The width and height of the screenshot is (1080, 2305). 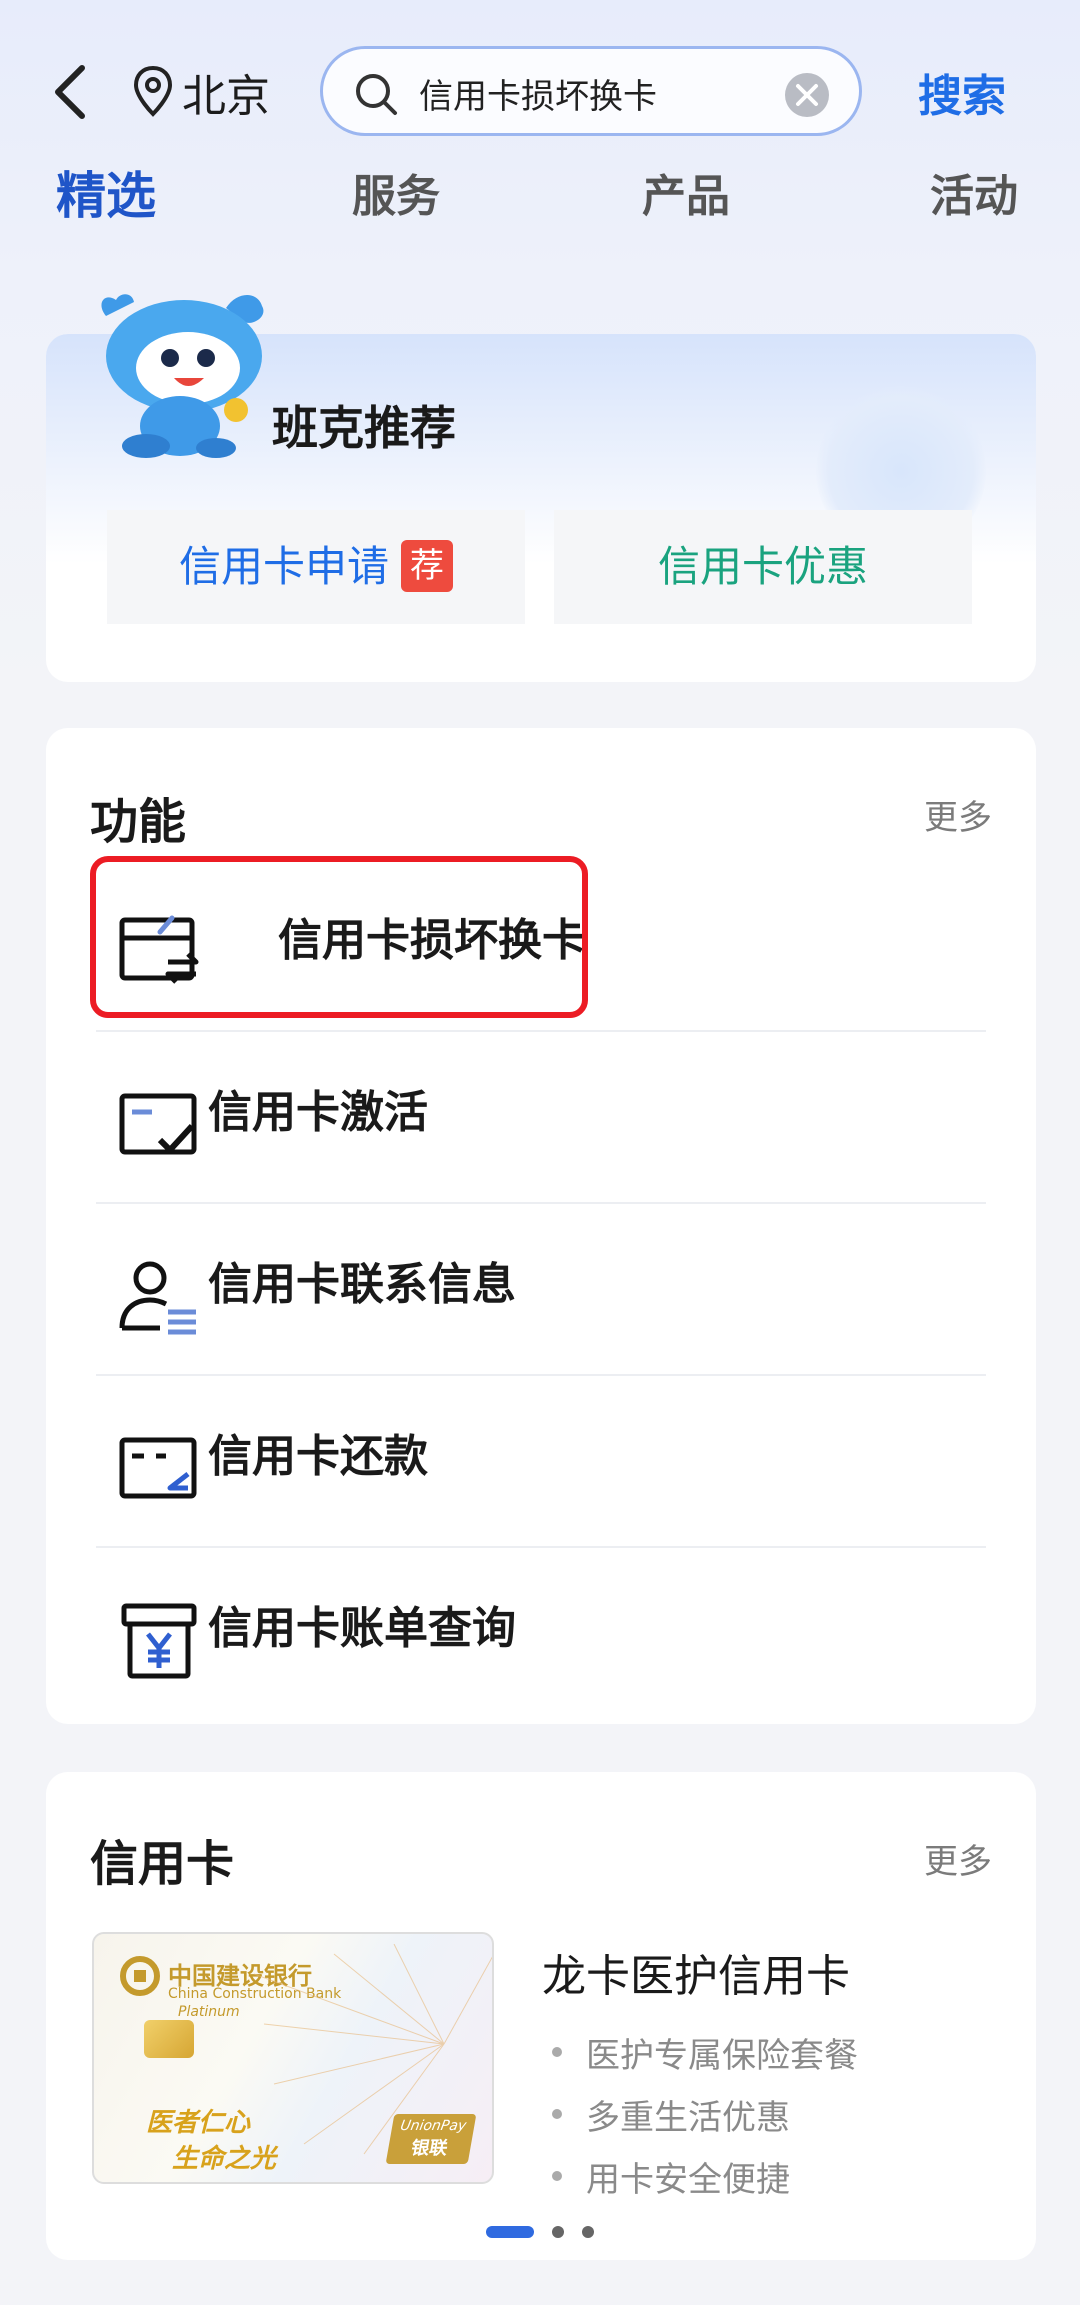 I want to click on feature-item: 用卡安全便捷, so click(x=671, y=2176).